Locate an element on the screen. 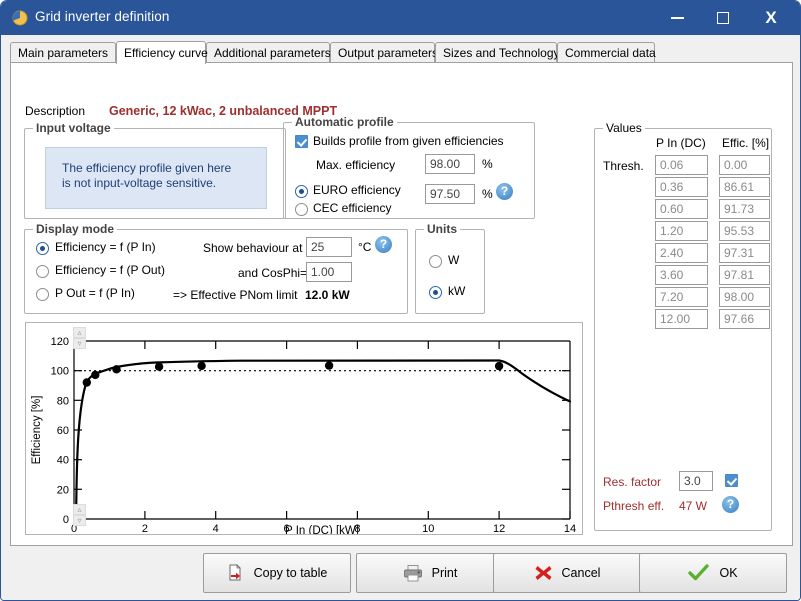 The image size is (801, 601). display-mode-label-pout-fpin: P Out = f (P In) is located at coordinates (95, 293).